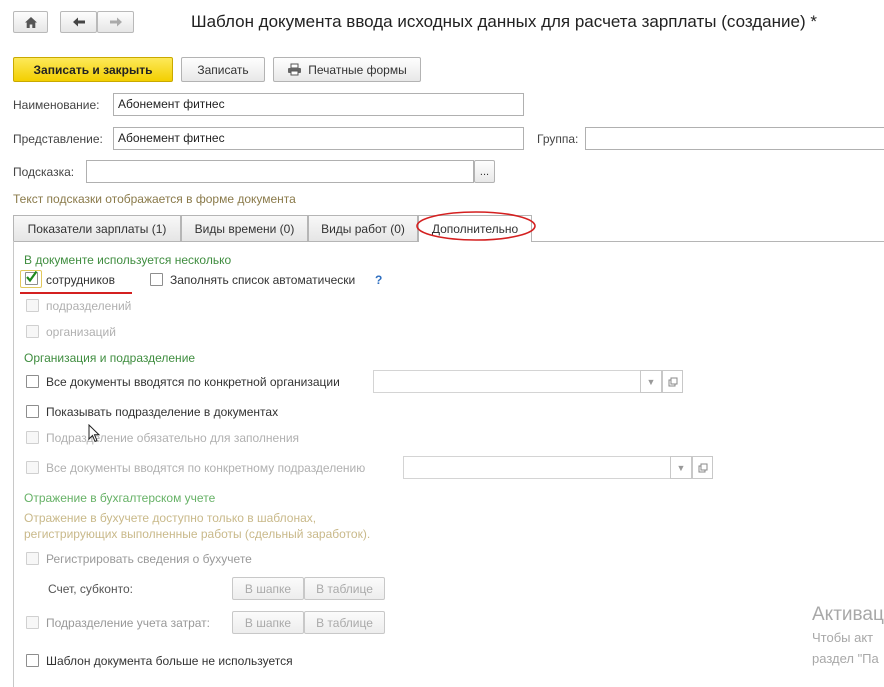  Describe the element at coordinates (58, 139) in the screenshot. I see `representation-label: Представление:` at that location.